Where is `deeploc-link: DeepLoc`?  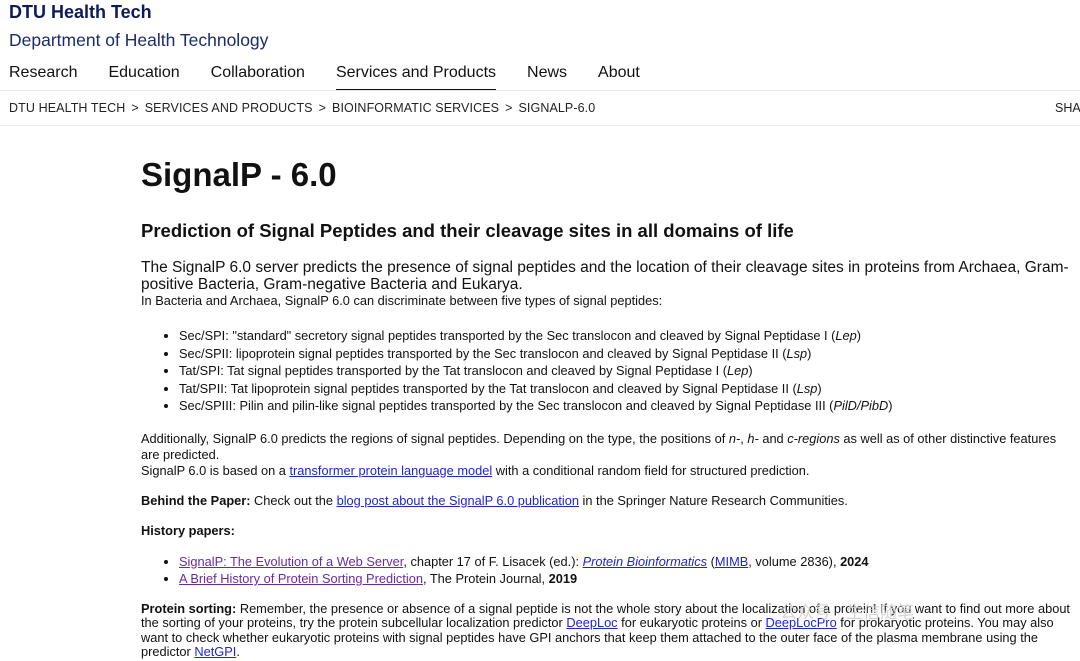
deeploc-link: DeepLoc is located at coordinates (591, 622).